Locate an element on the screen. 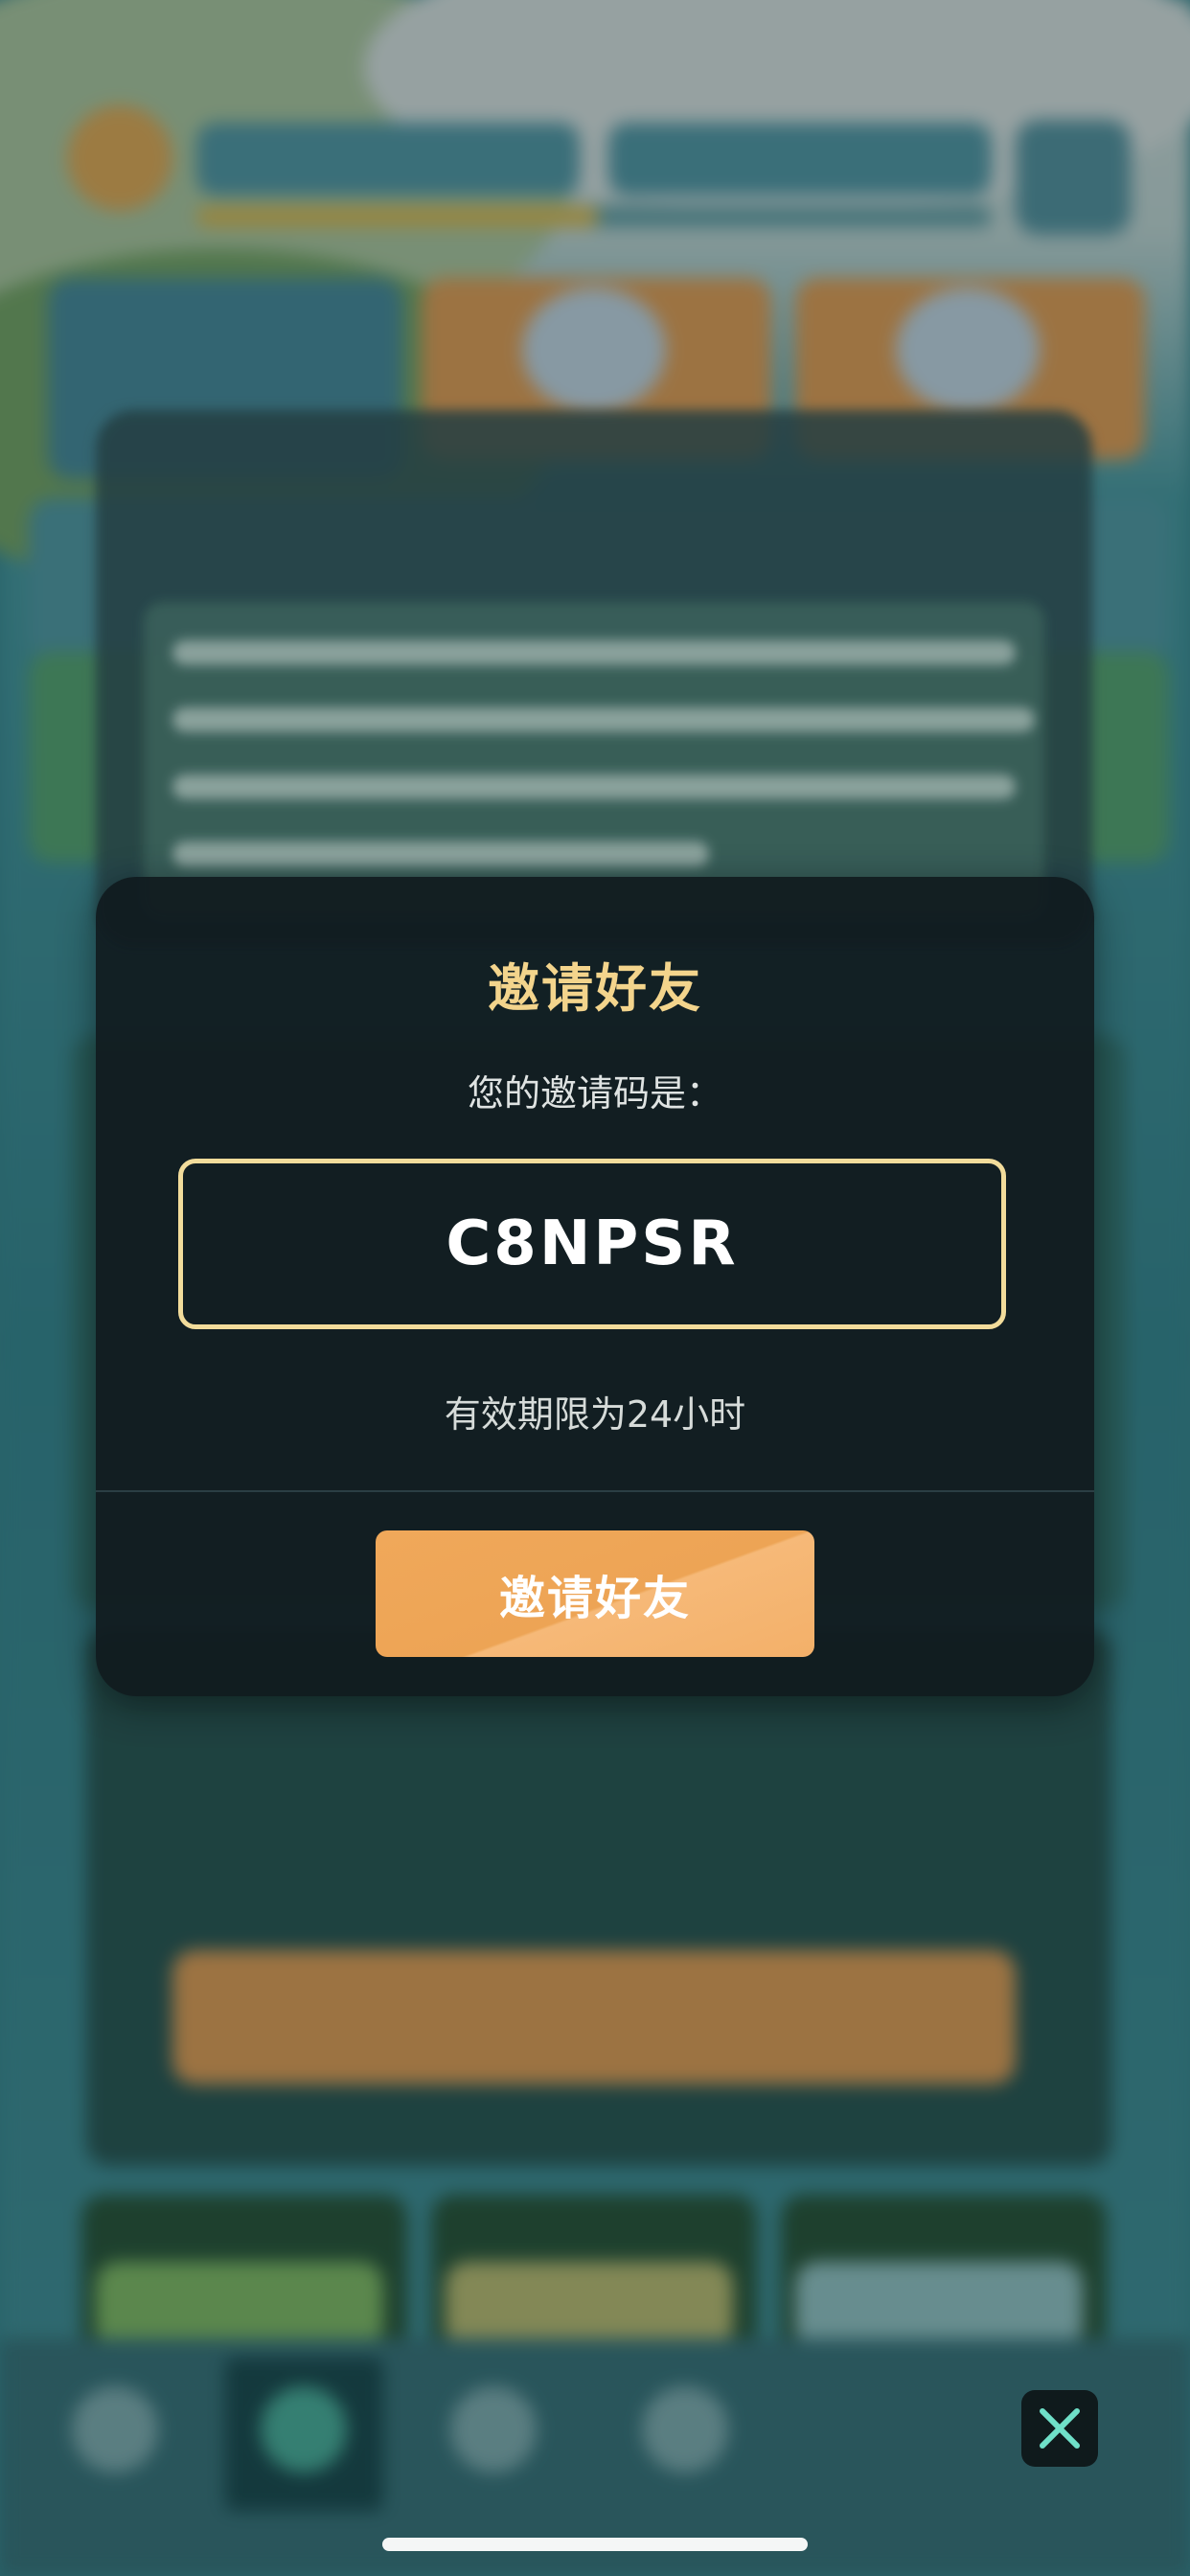  validity-text: 有效期限为24小时 is located at coordinates (595, 1414).